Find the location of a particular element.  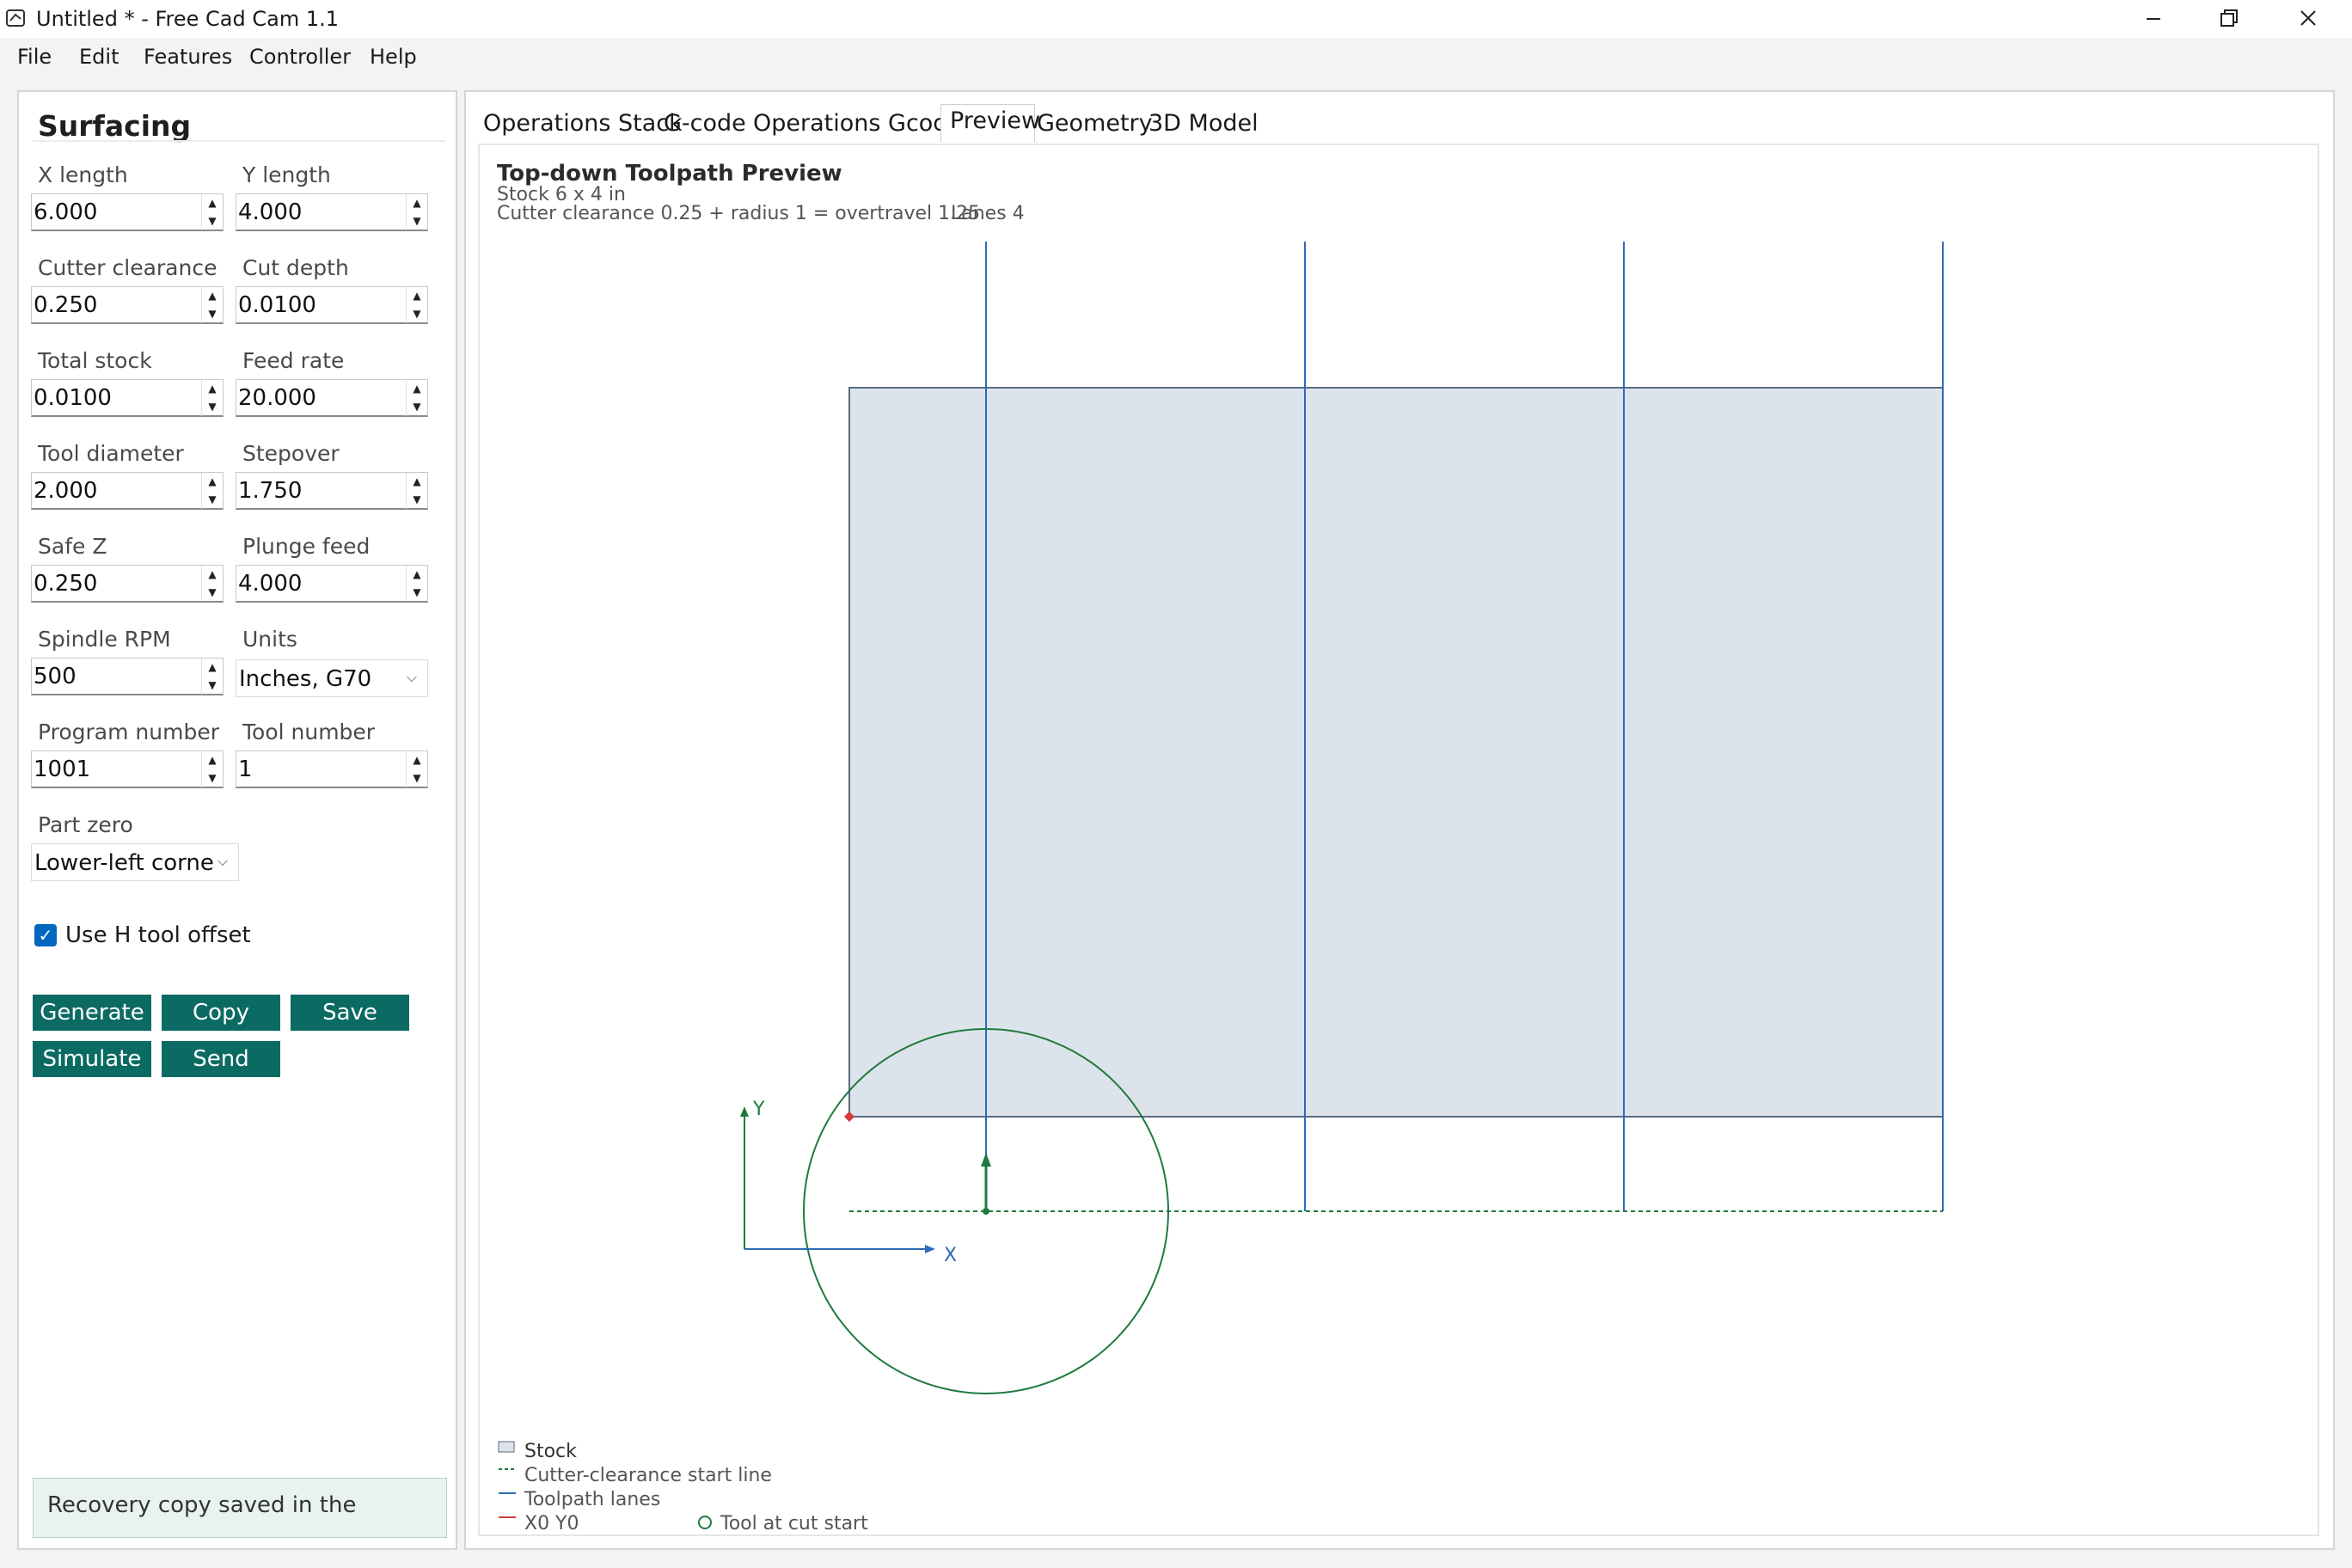

menu-controller: Controller is located at coordinates (300, 57).